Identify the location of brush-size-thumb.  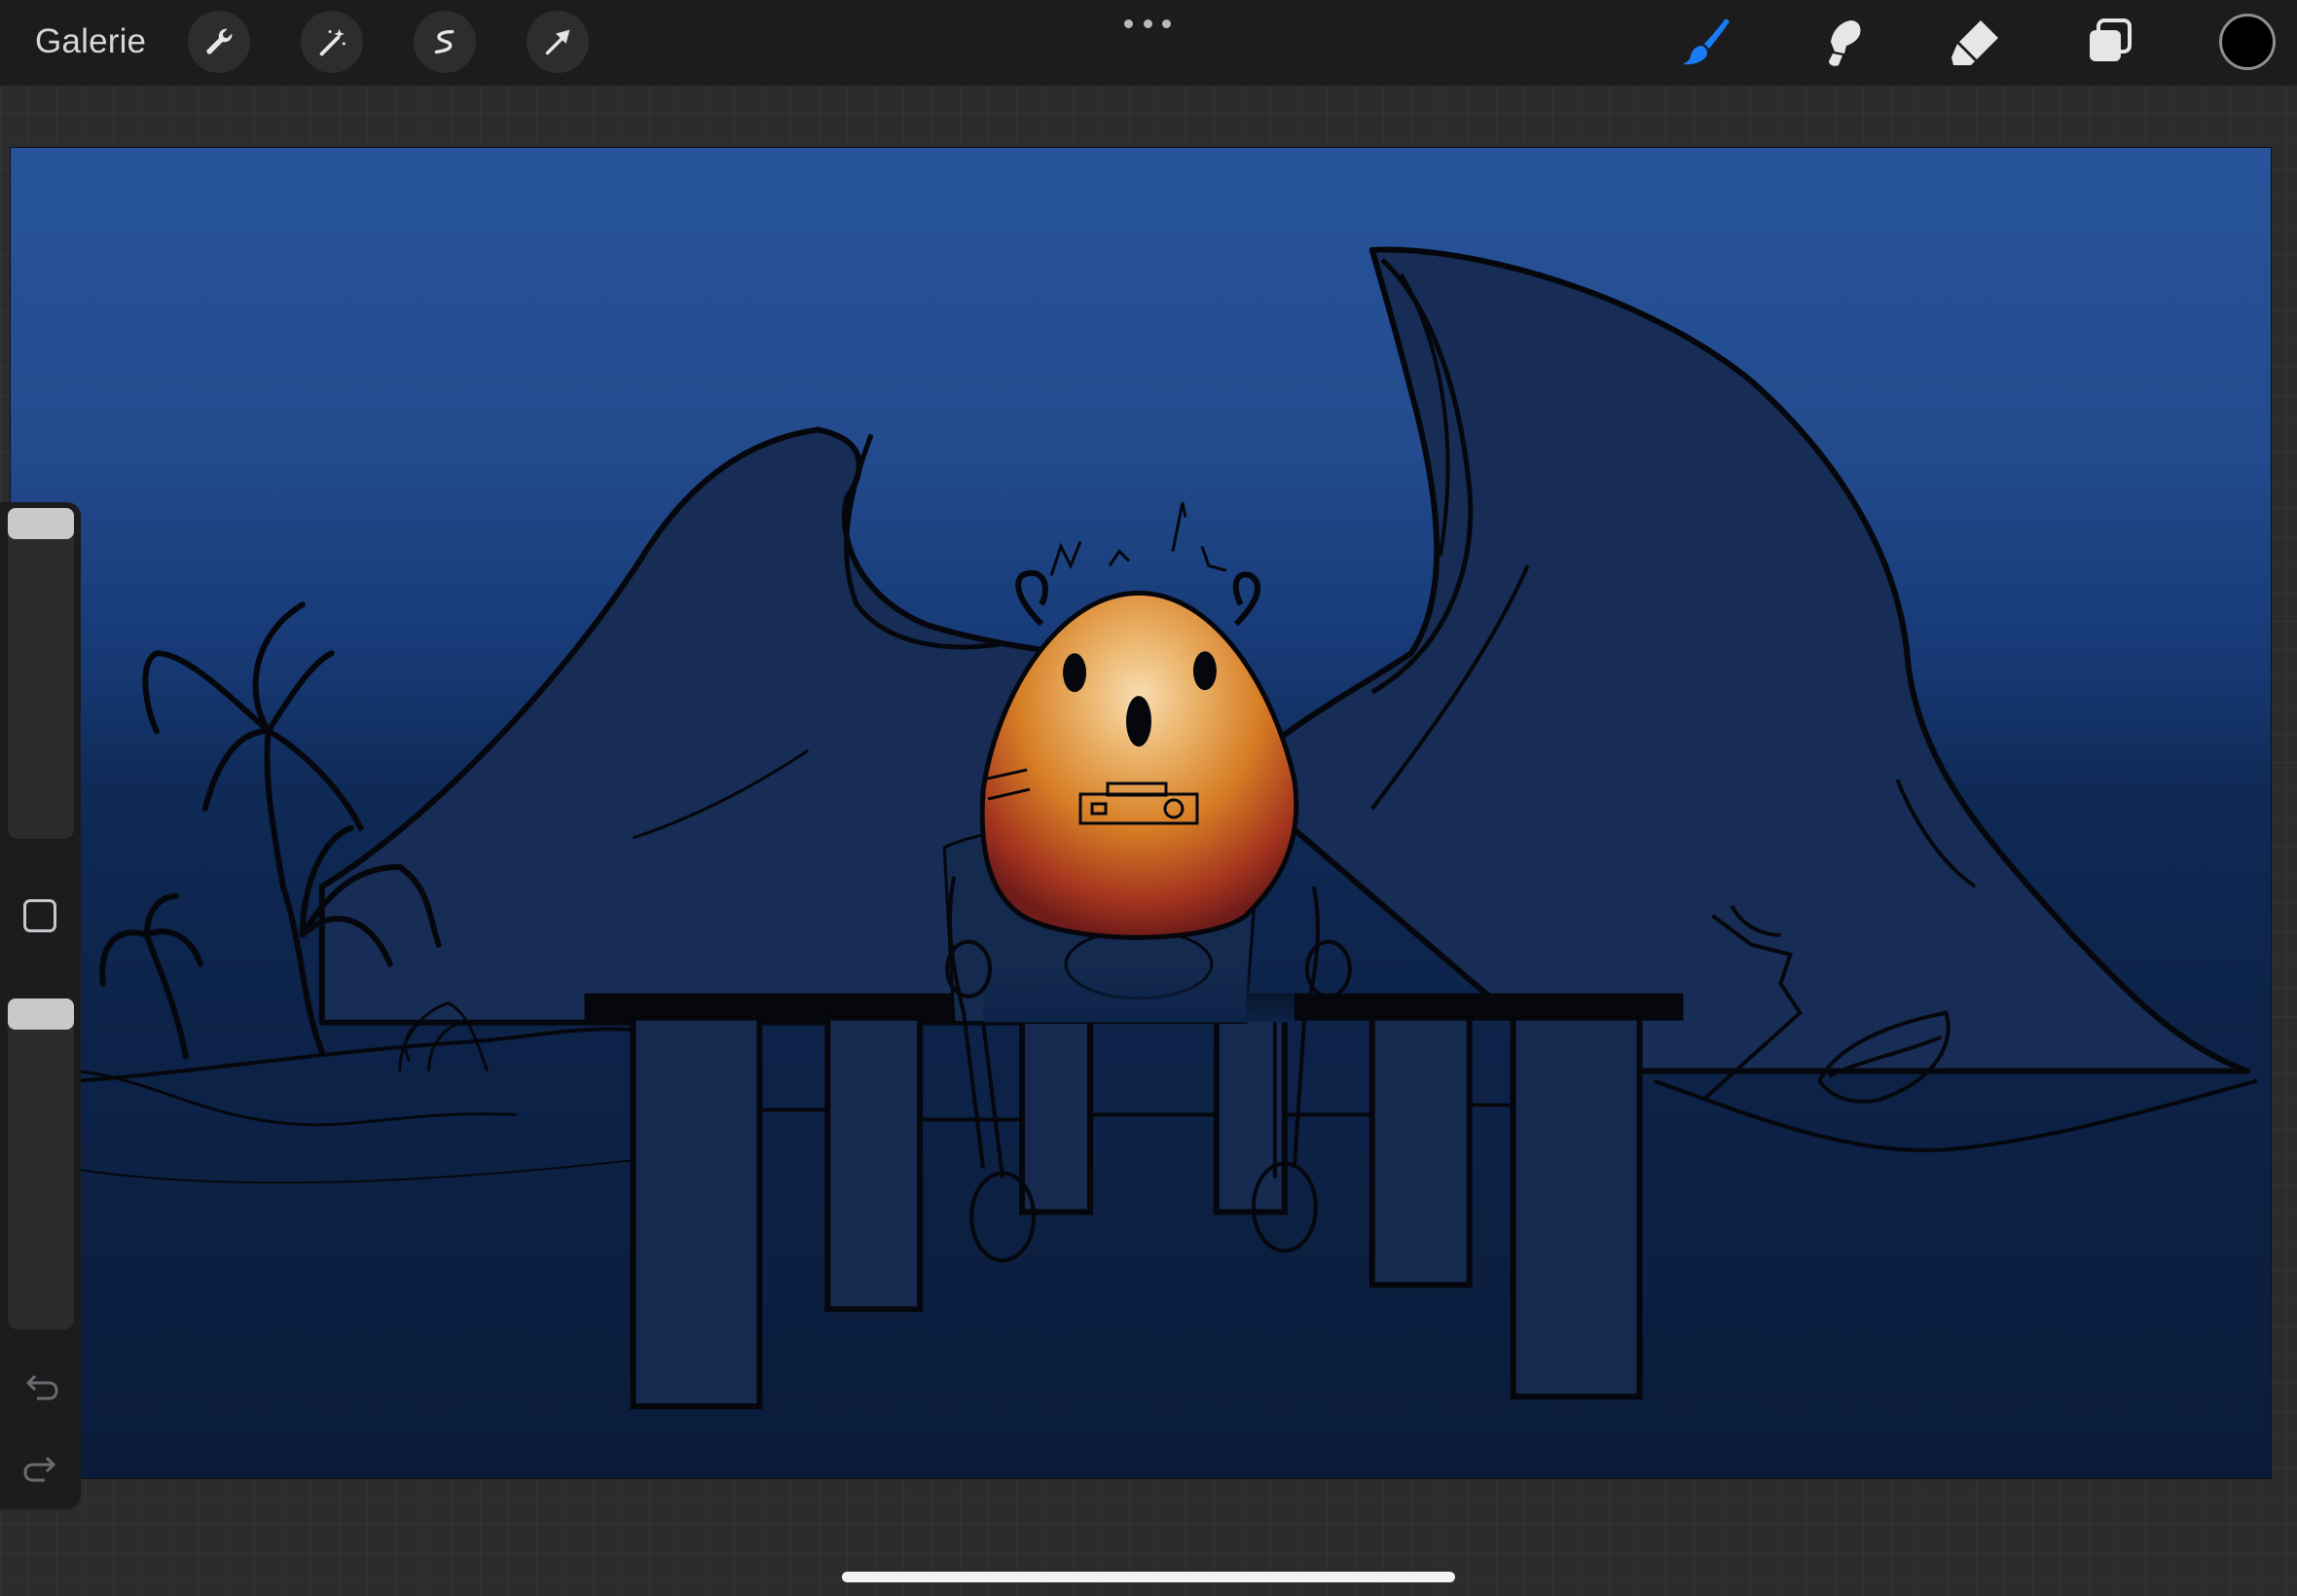
(41, 524).